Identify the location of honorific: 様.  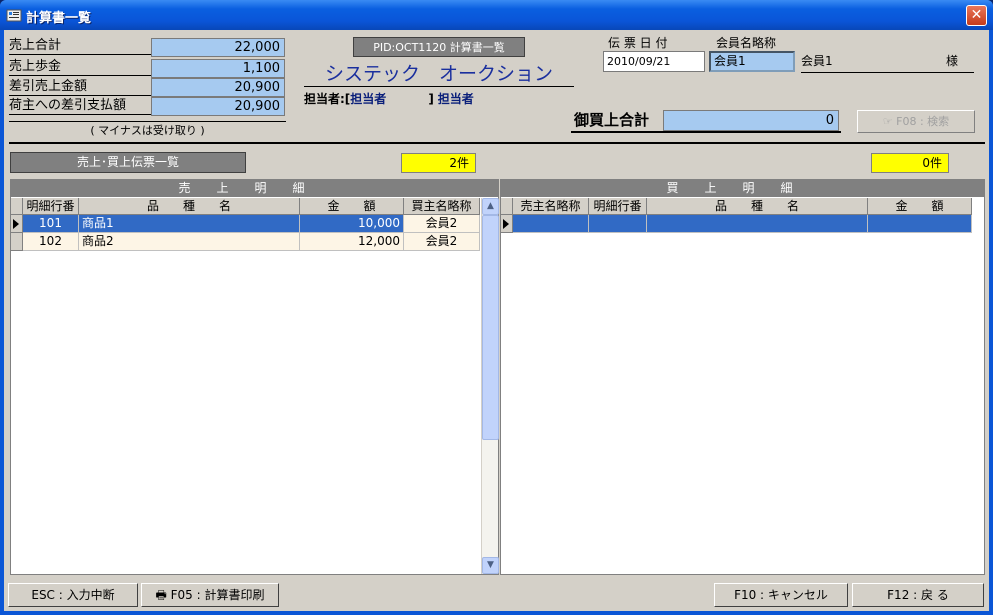
(951, 61).